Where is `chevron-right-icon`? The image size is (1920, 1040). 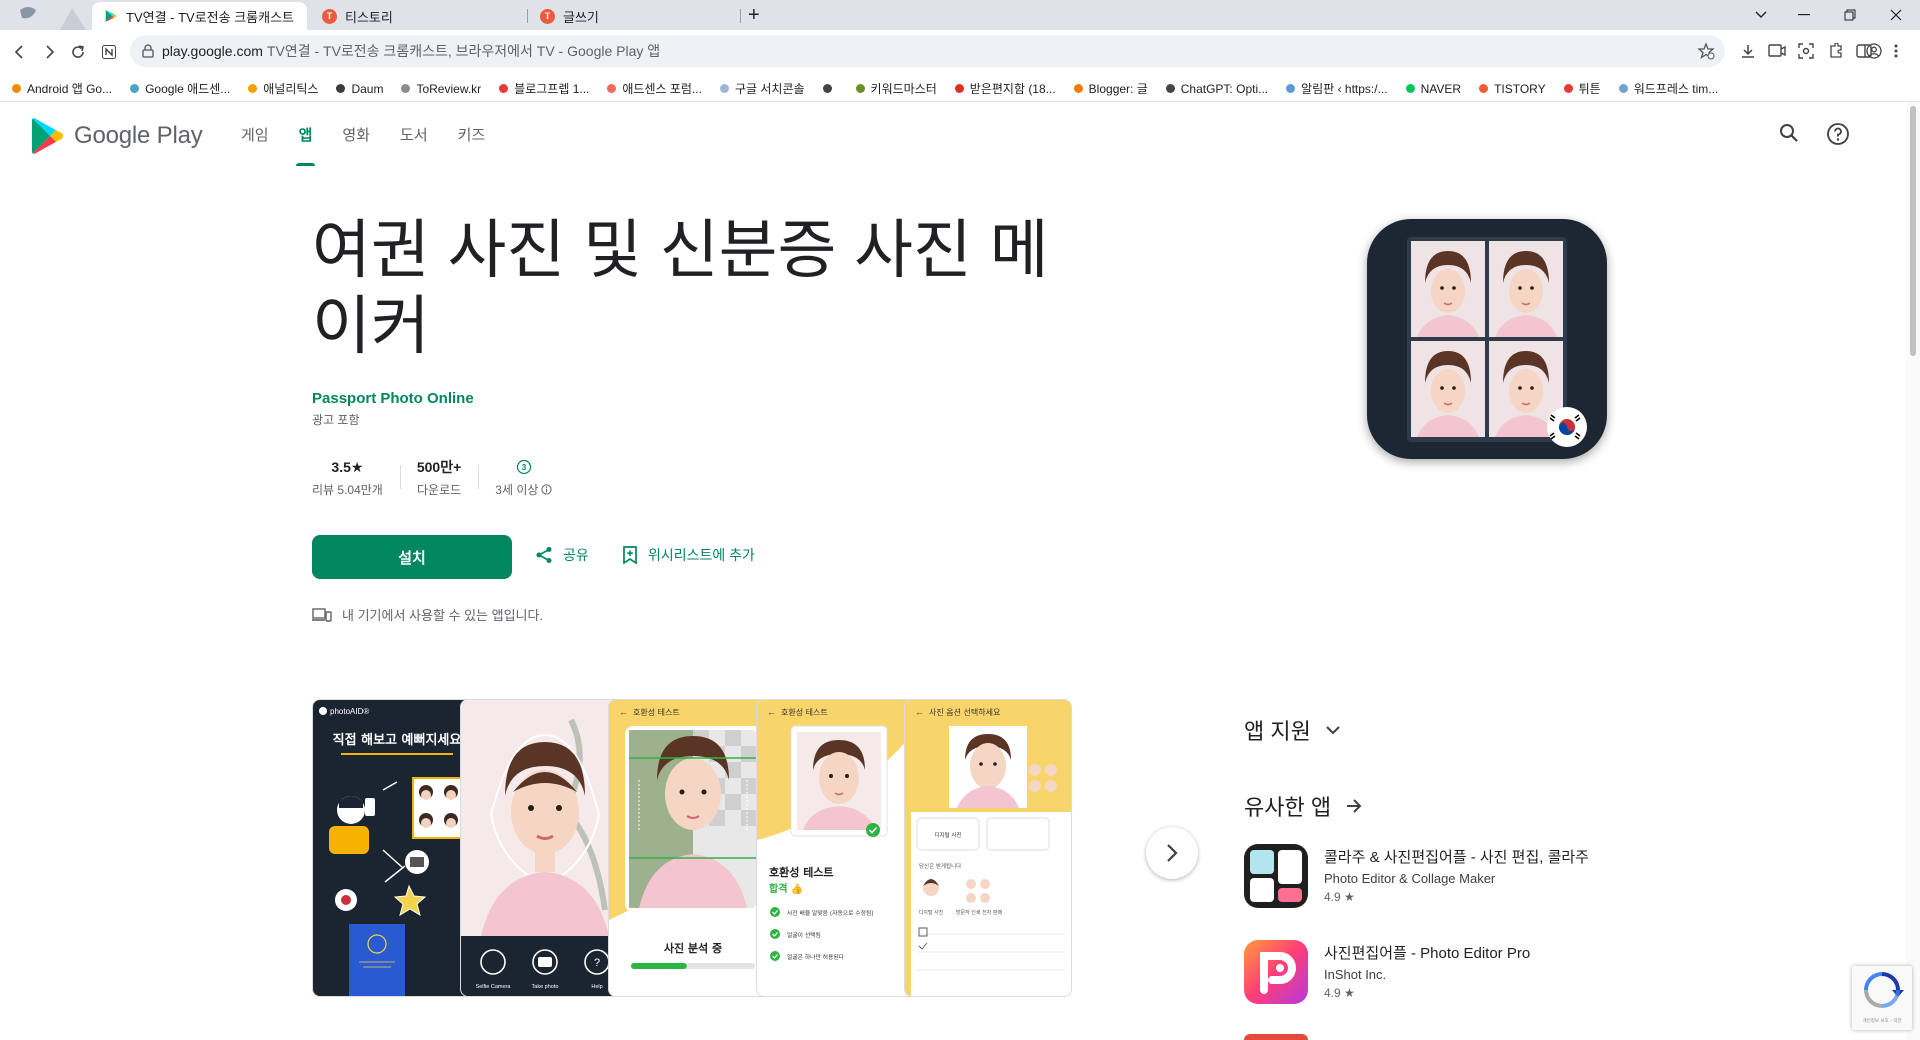 chevron-right-icon is located at coordinates (1172, 853).